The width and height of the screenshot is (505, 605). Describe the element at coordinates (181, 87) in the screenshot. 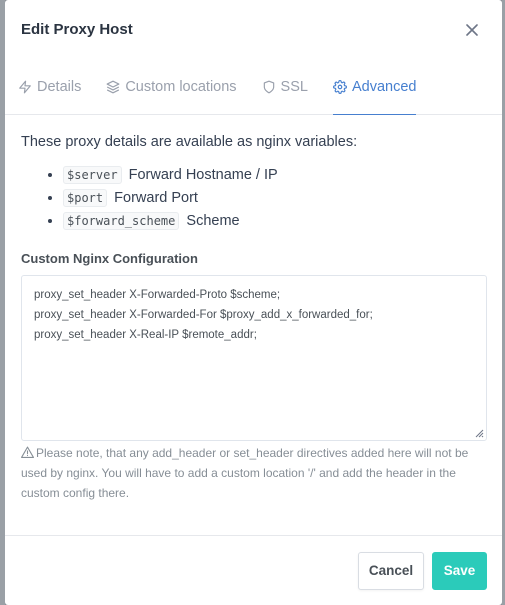

I see `tab-label: Custom locations` at that location.